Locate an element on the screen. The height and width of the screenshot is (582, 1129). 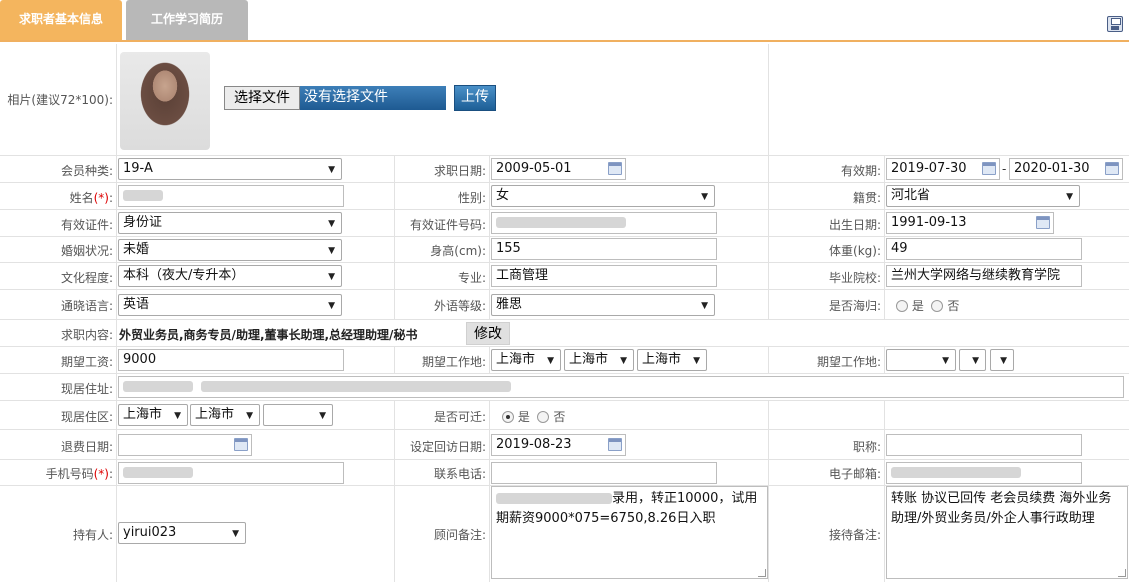
mobile-input is located at coordinates (231, 473).